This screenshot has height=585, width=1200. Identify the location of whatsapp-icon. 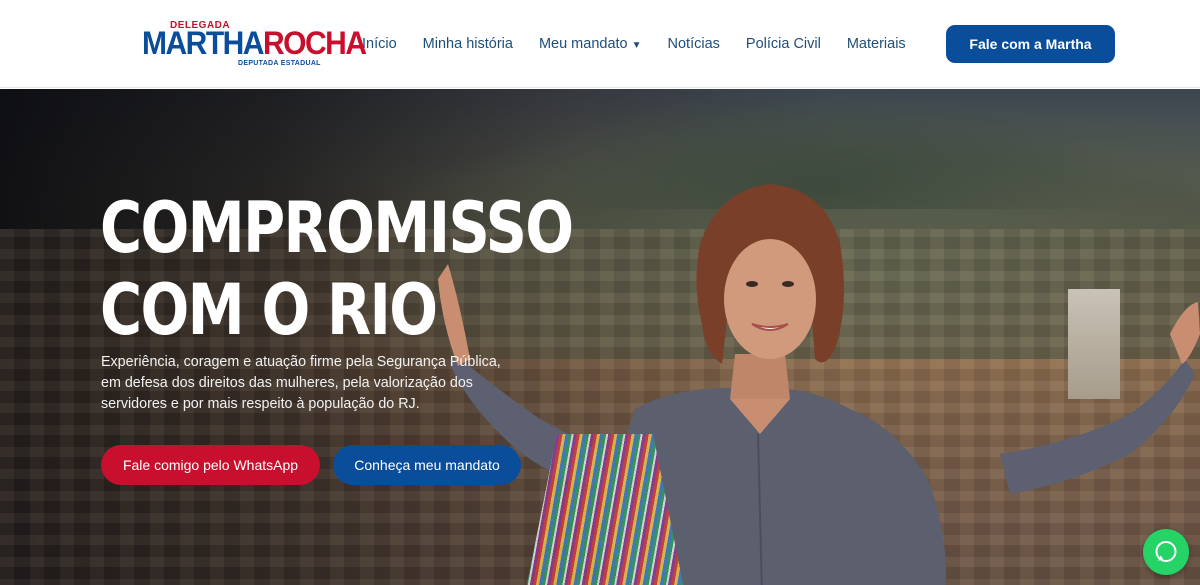
(1166, 551).